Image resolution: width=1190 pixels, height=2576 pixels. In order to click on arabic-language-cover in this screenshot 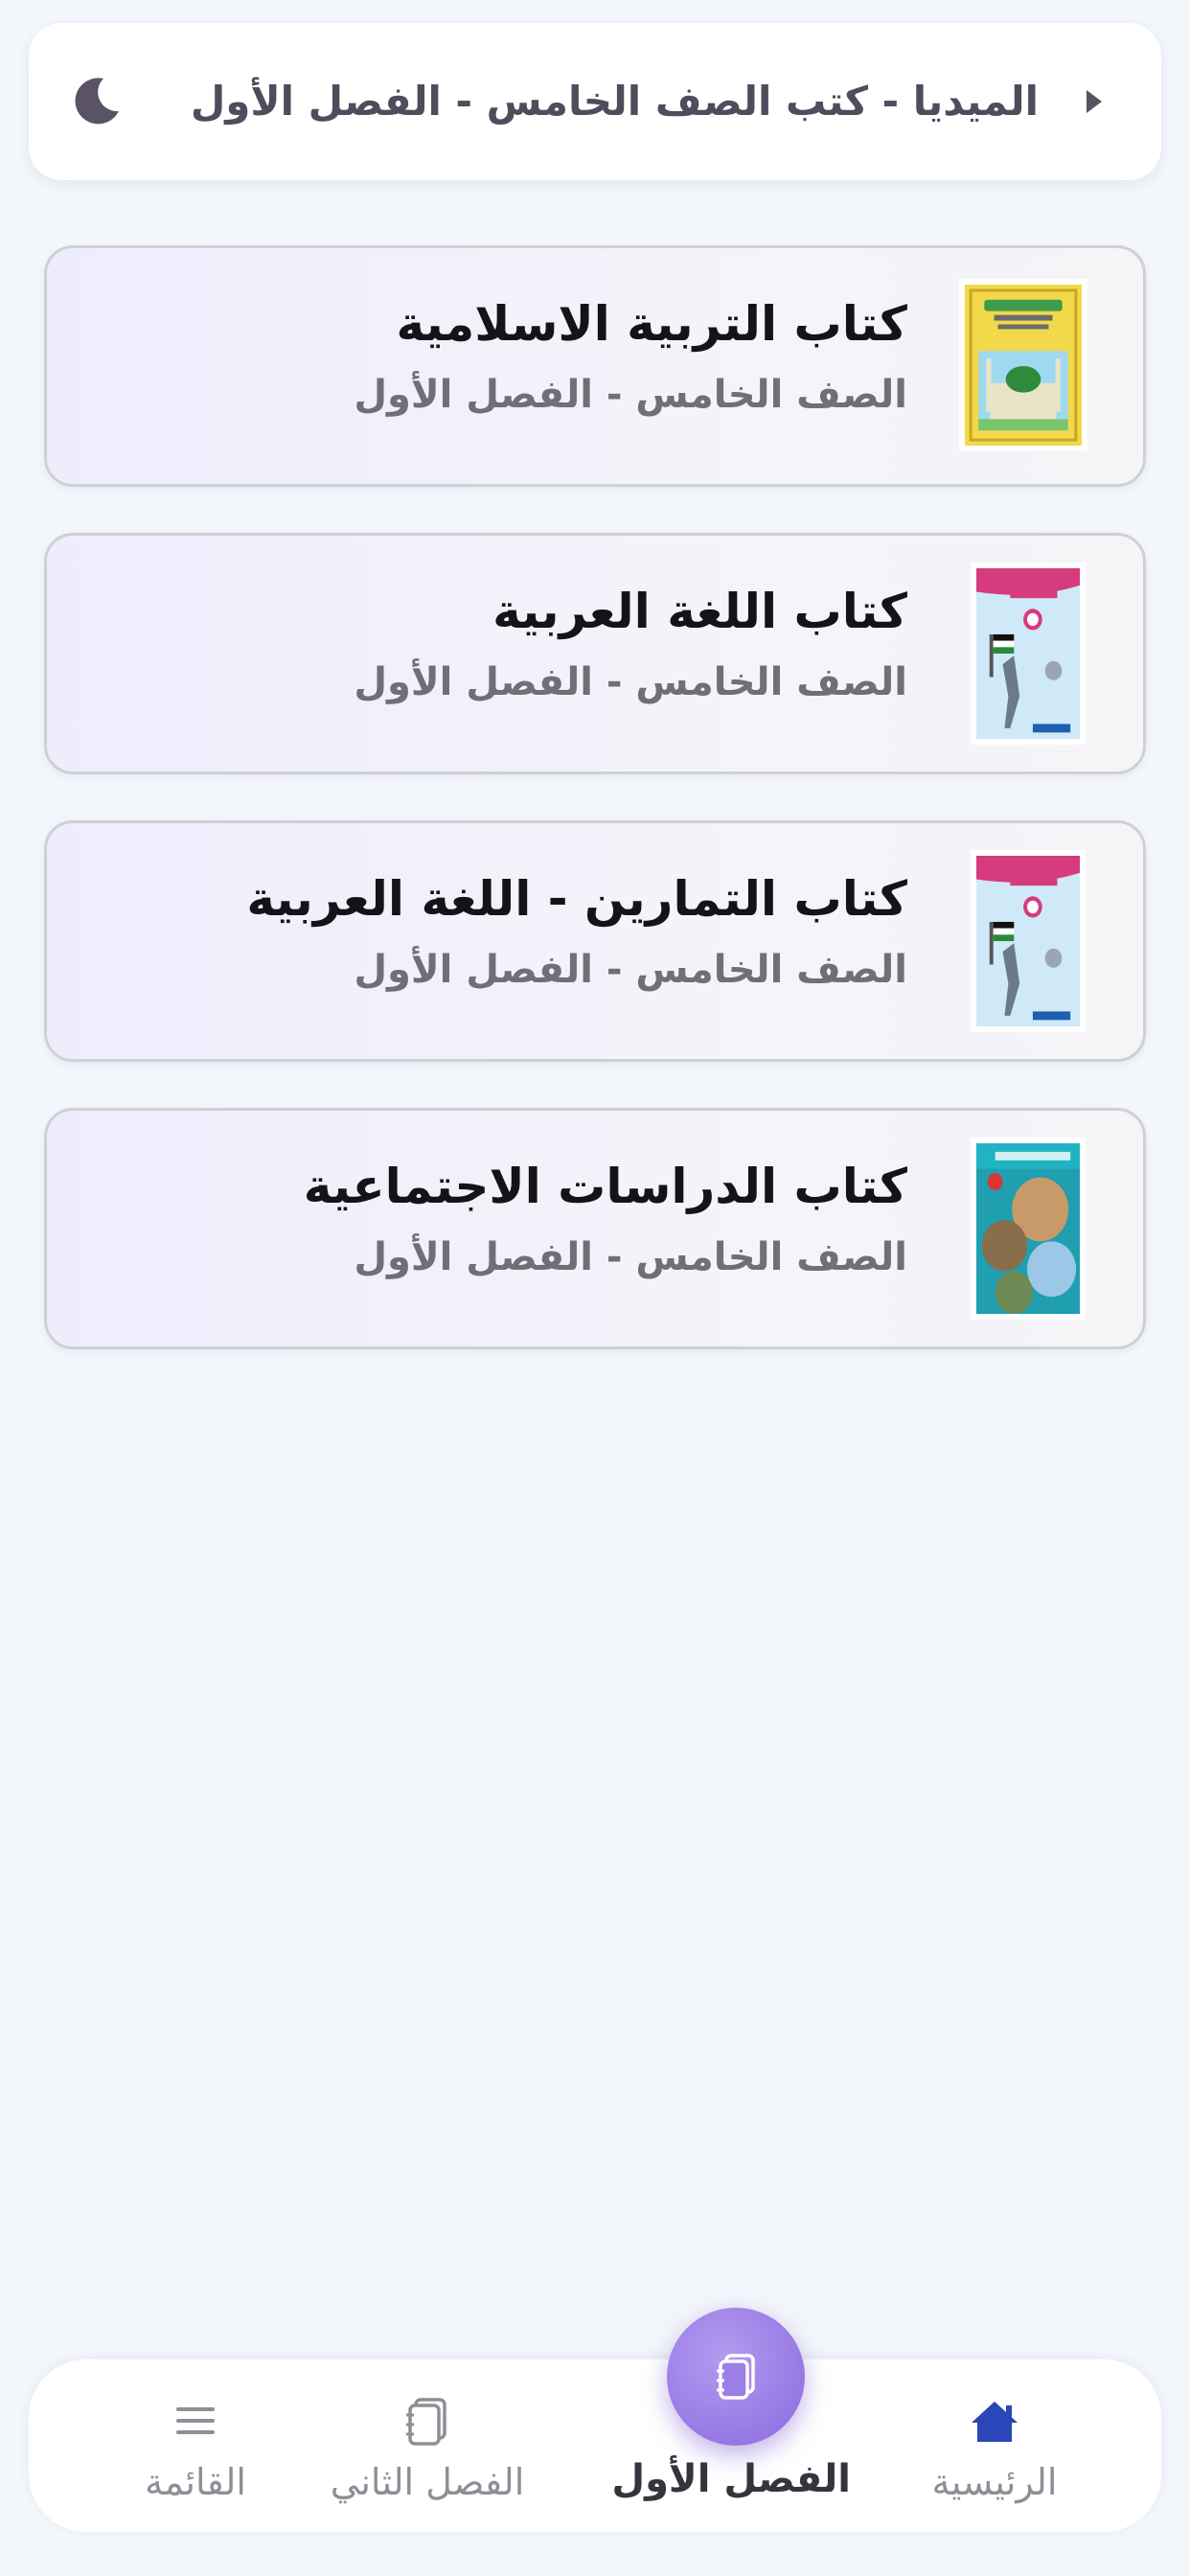, I will do `click(1029, 654)`.